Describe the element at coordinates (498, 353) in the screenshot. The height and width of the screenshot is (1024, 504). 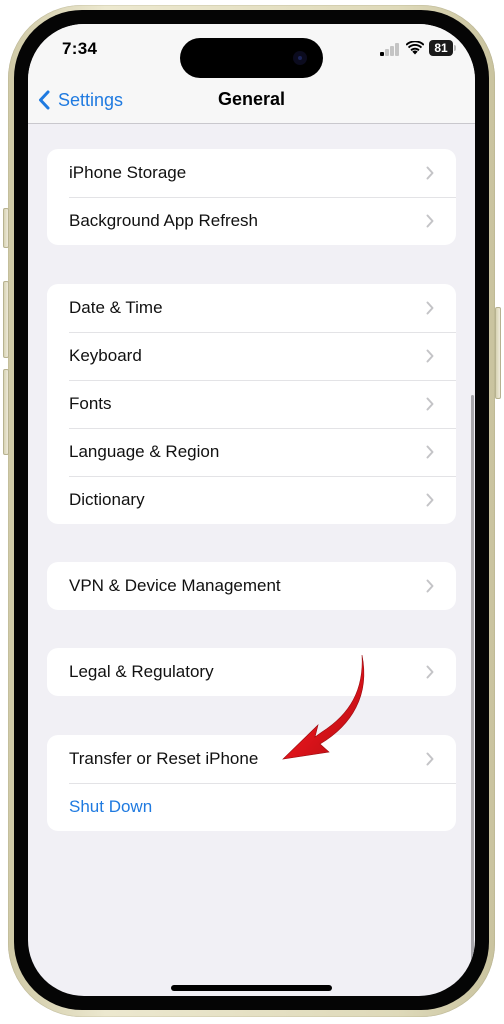
I see `side-power-button` at that location.